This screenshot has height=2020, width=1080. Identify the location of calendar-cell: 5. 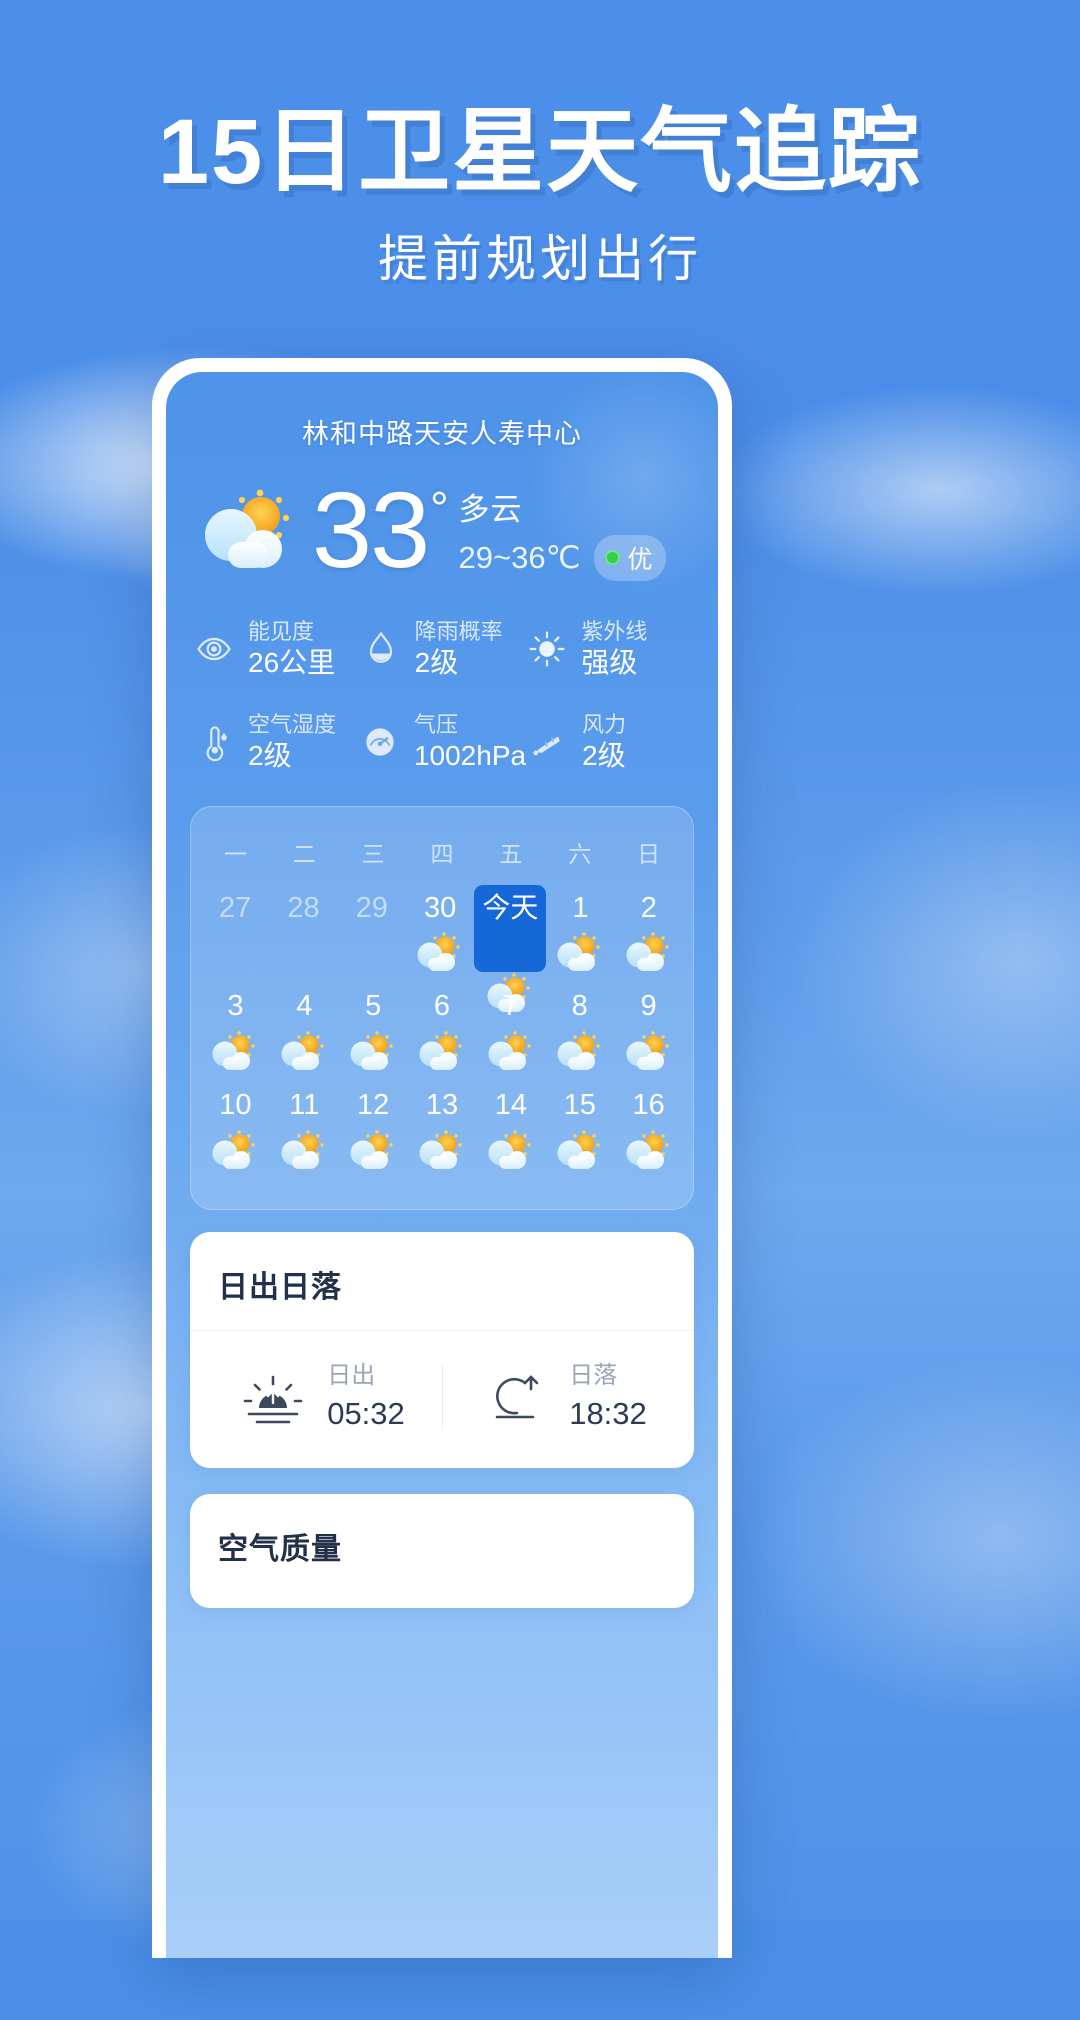
(373, 1029).